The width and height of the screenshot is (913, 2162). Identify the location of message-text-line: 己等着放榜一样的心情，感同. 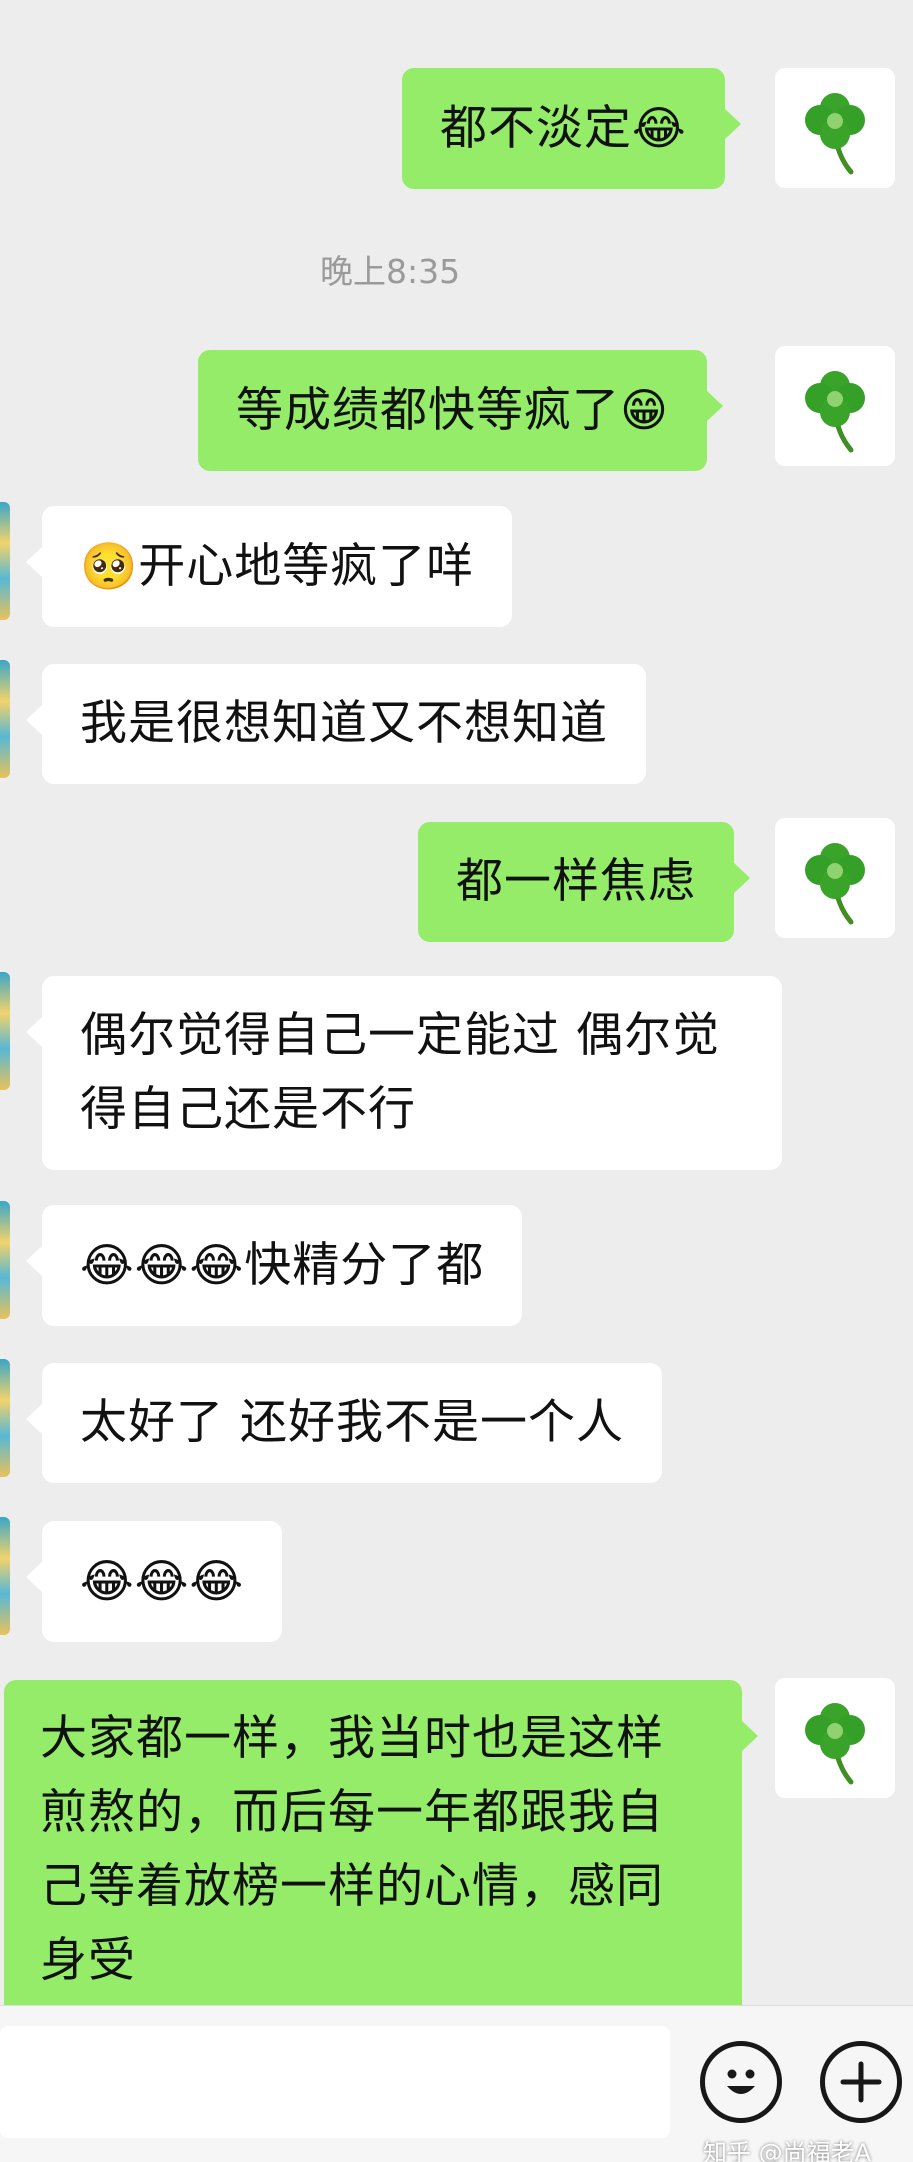
(352, 1886).